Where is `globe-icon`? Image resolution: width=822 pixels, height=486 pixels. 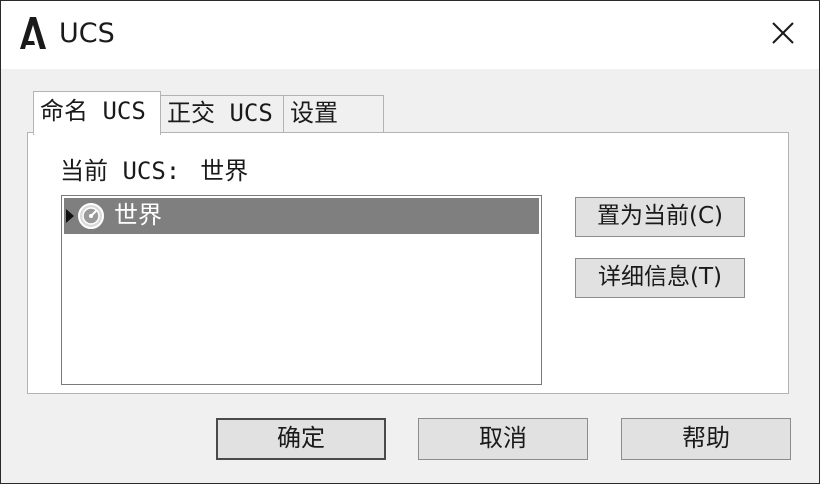 globe-icon is located at coordinates (91, 216).